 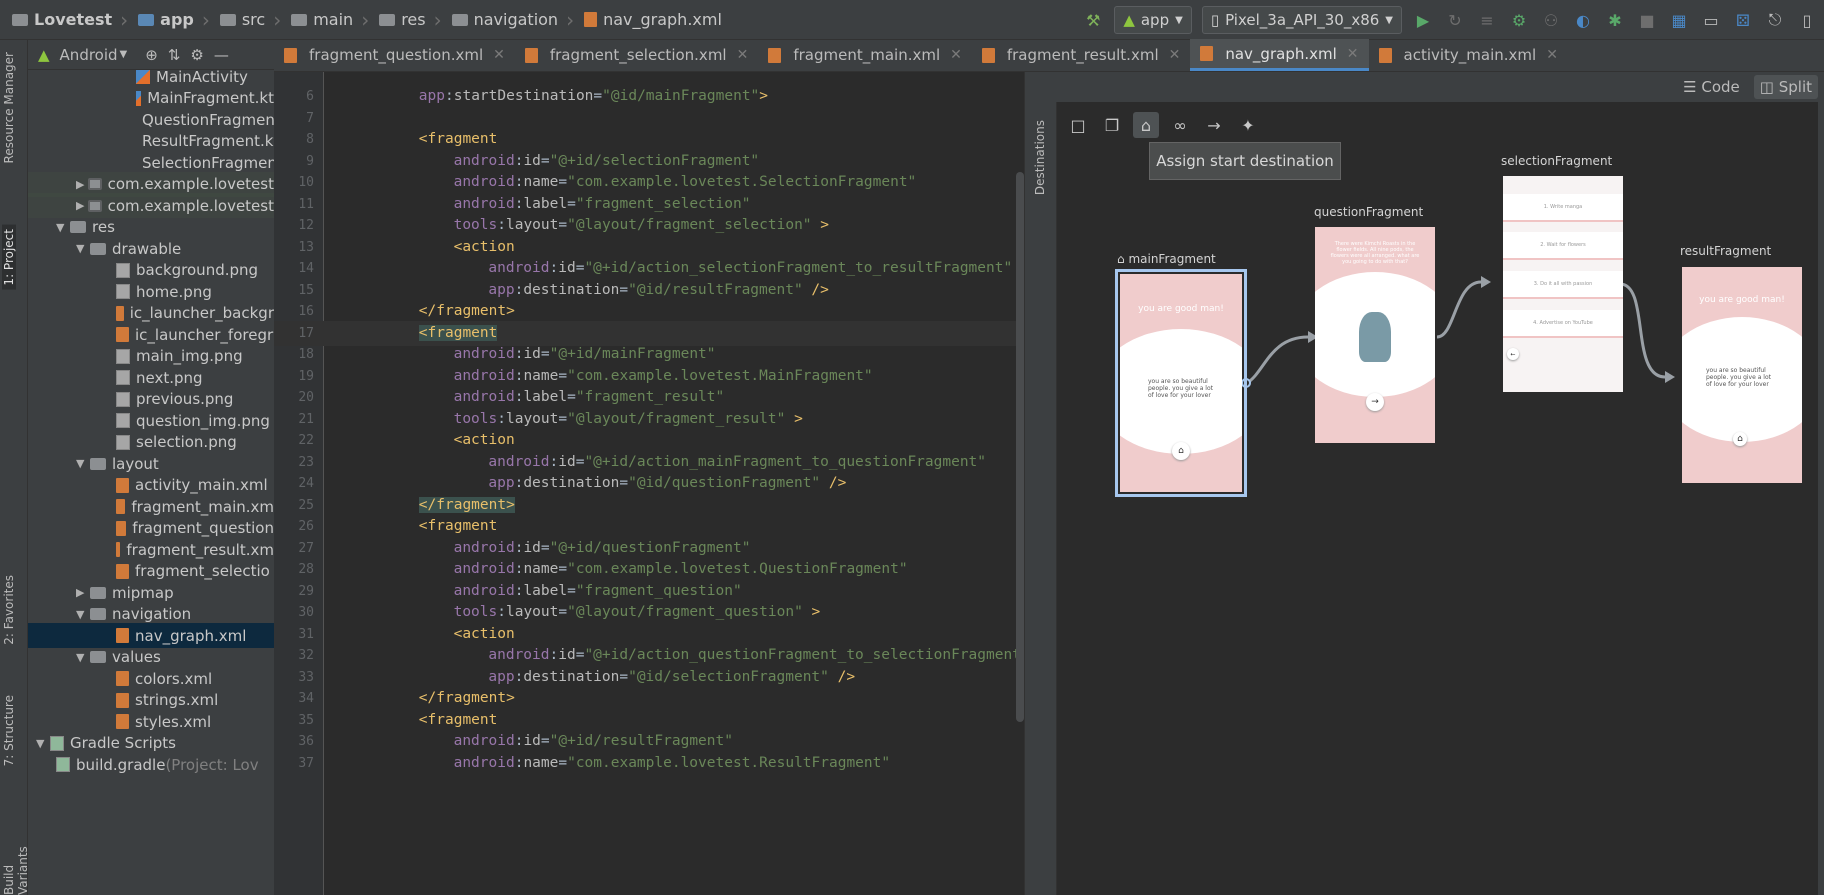 What do you see at coordinates (571, 203) in the screenshot?
I see `code-token: =` at bounding box center [571, 203].